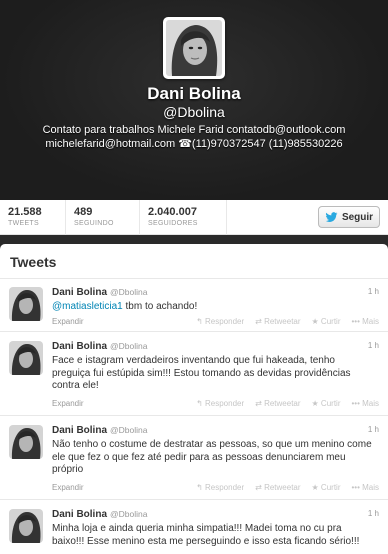  I want to click on avatar-image, so click(194, 48).